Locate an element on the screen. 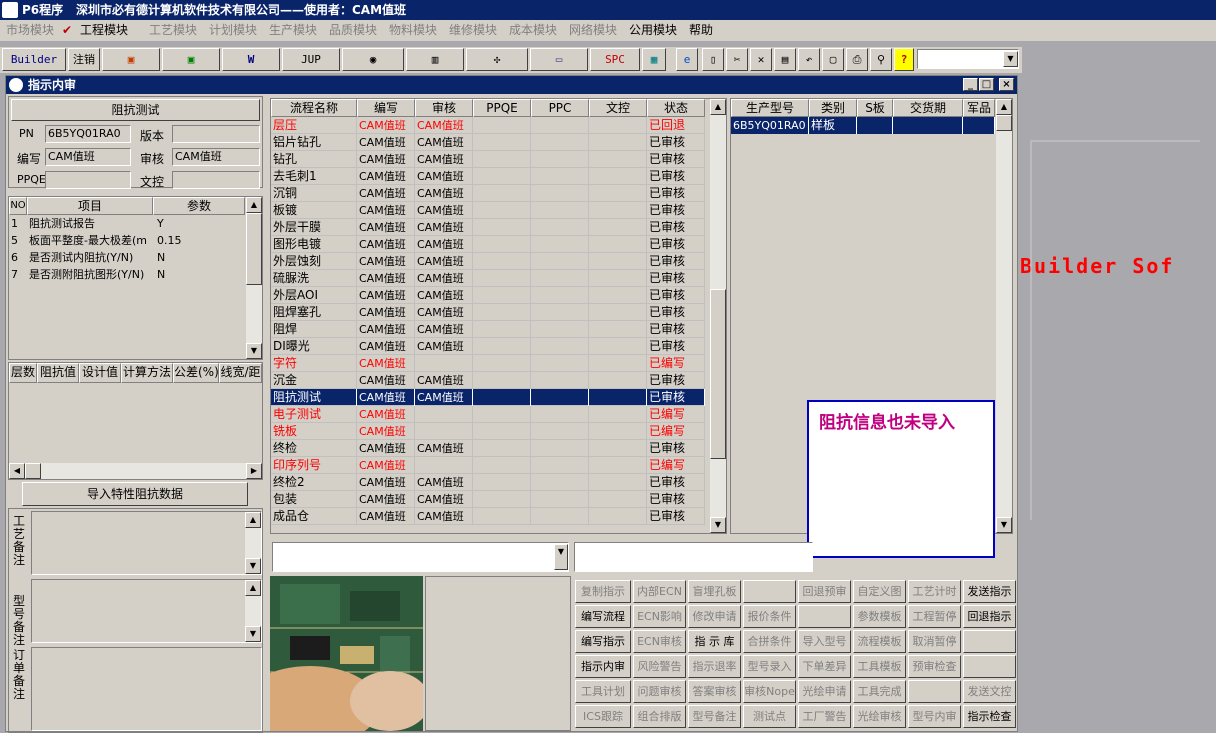 This screenshot has width=1216, height=733. computer-icon: ▭ is located at coordinates (559, 59).